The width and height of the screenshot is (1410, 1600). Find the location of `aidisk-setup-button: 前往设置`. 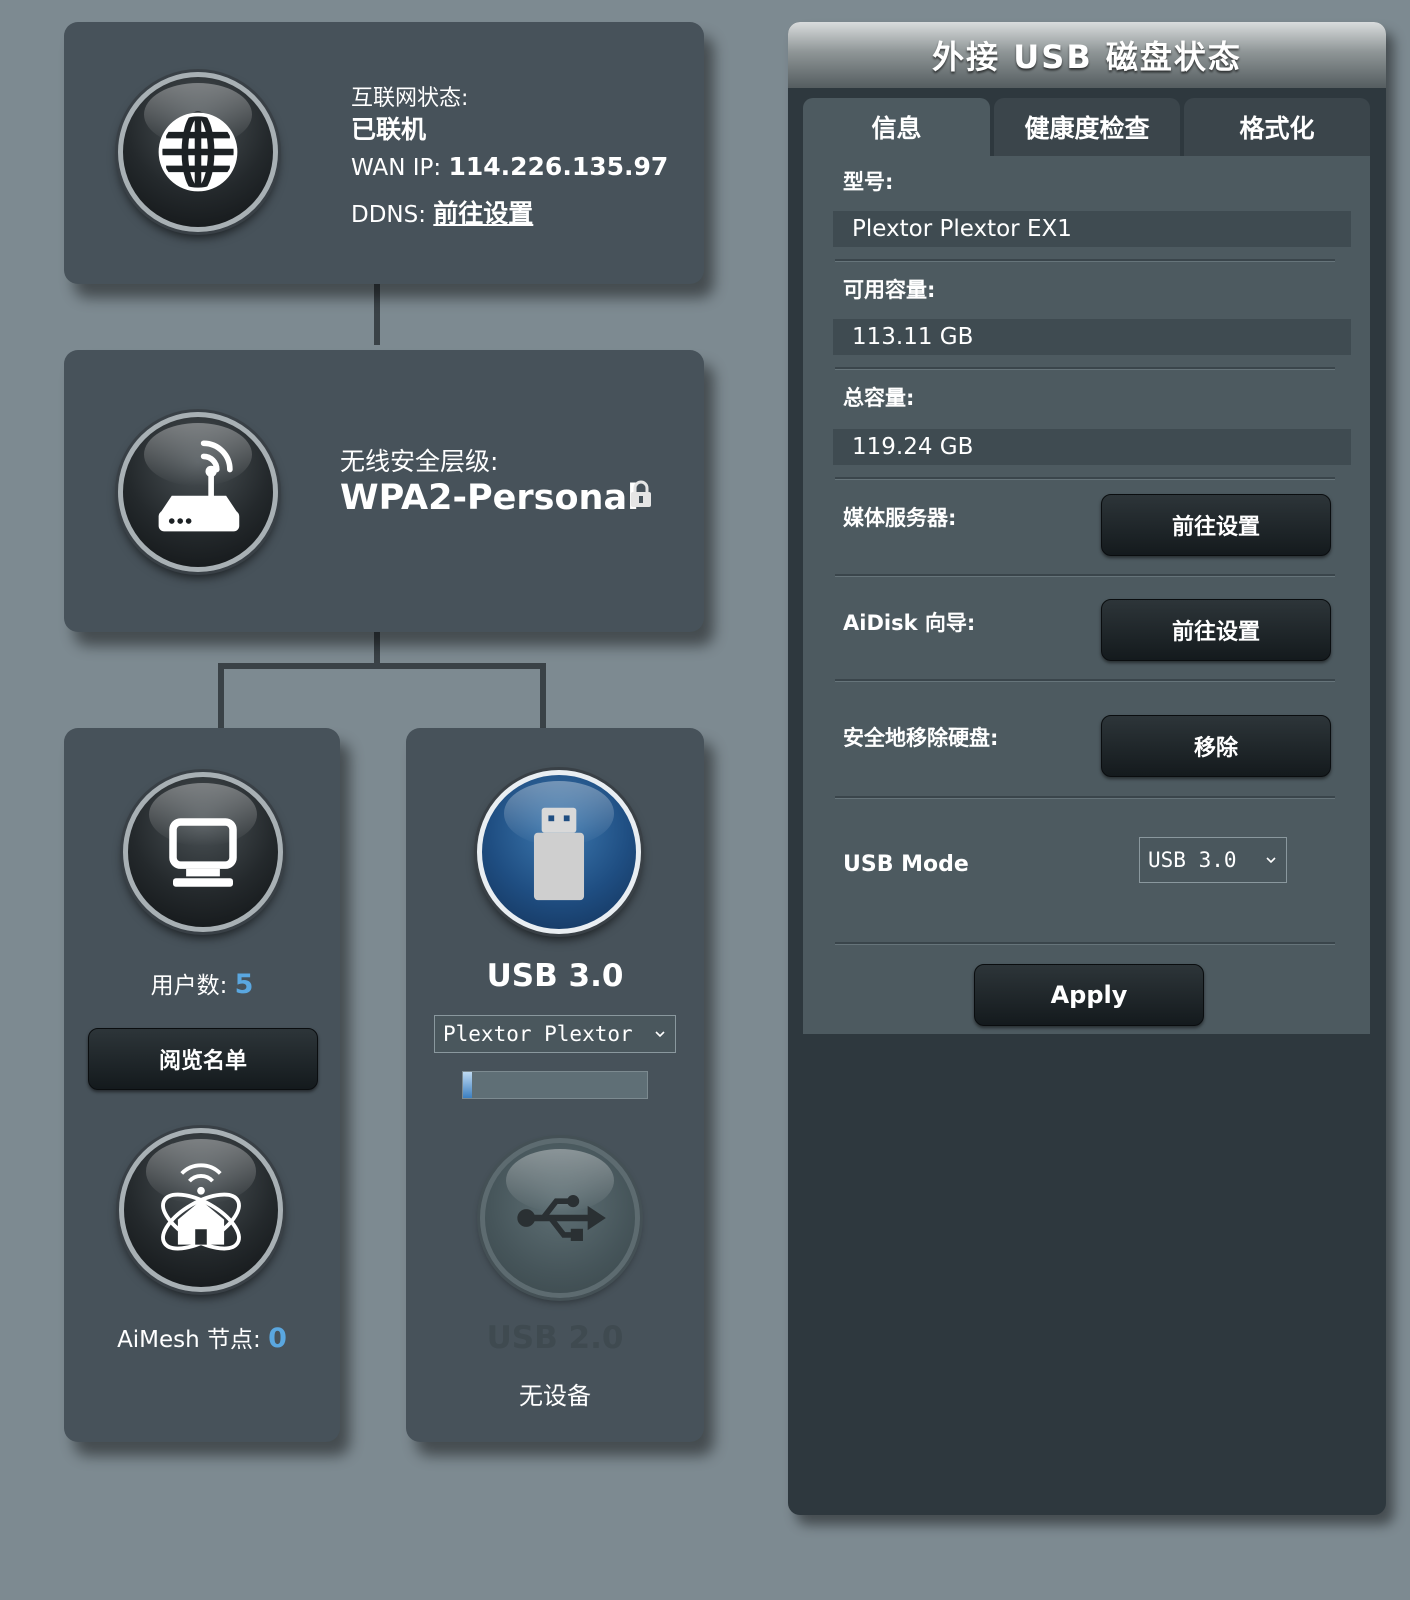

aidisk-setup-button: 前往设置 is located at coordinates (1216, 630).